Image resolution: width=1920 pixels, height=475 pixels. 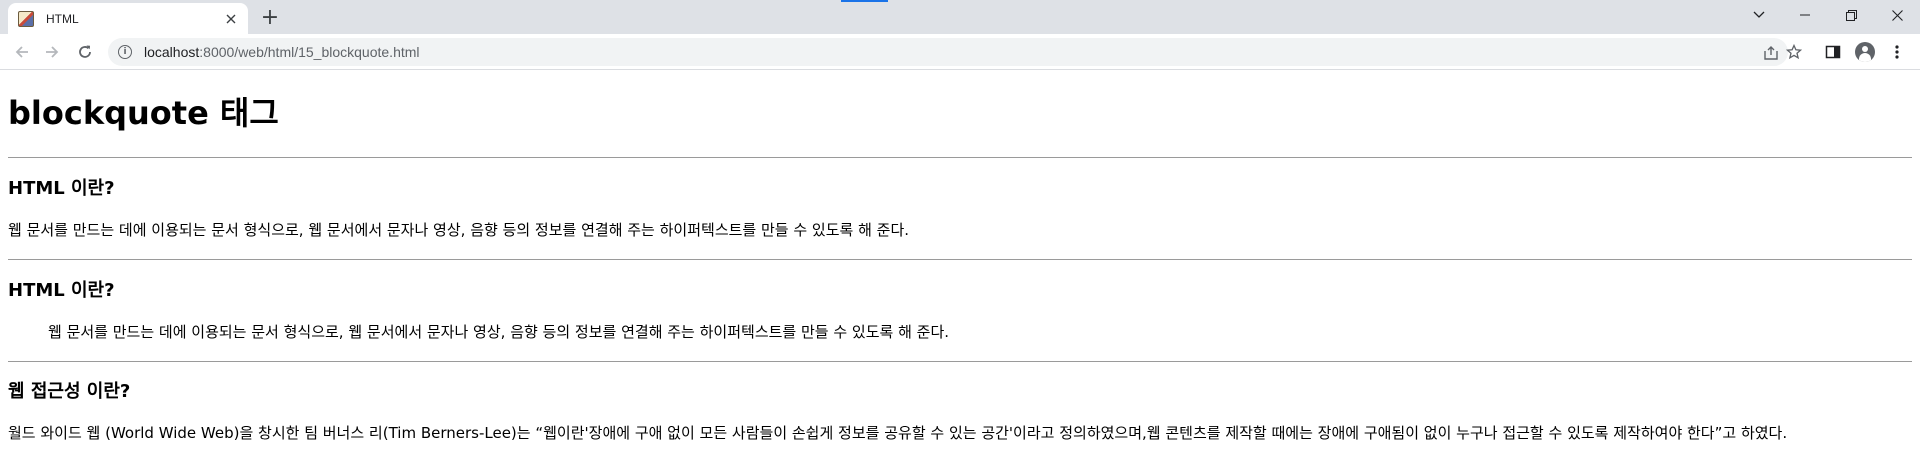 I want to click on section-heading: 웹 접근성 이란?, so click(x=69, y=391).